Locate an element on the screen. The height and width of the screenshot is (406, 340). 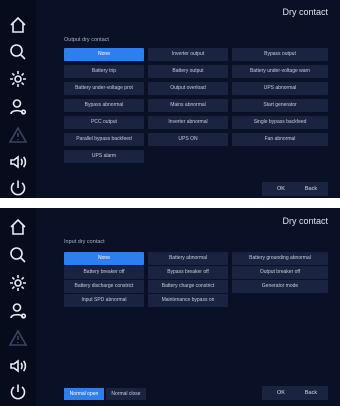
option-button: Bypass output is located at coordinates (280, 54).